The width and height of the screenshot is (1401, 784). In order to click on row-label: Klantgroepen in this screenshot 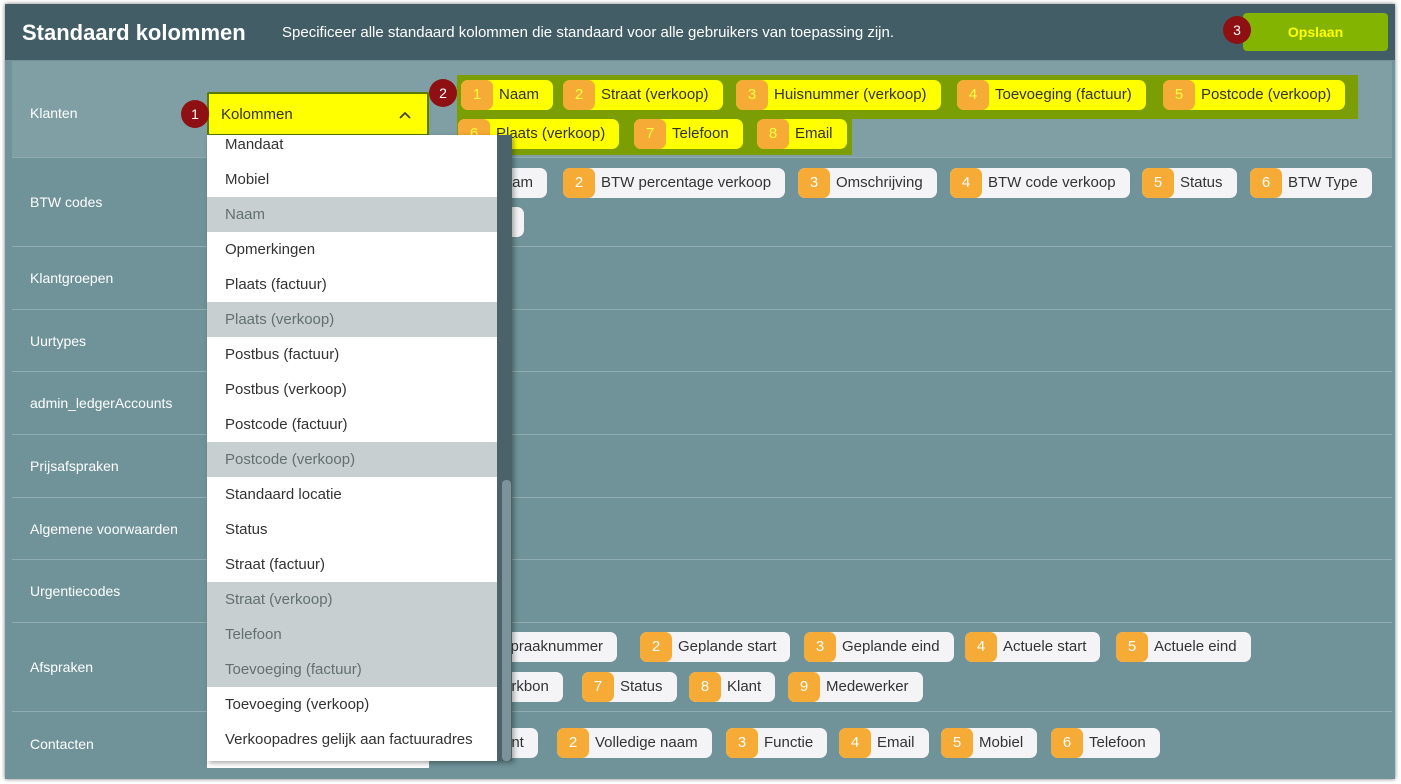, I will do `click(72, 278)`.